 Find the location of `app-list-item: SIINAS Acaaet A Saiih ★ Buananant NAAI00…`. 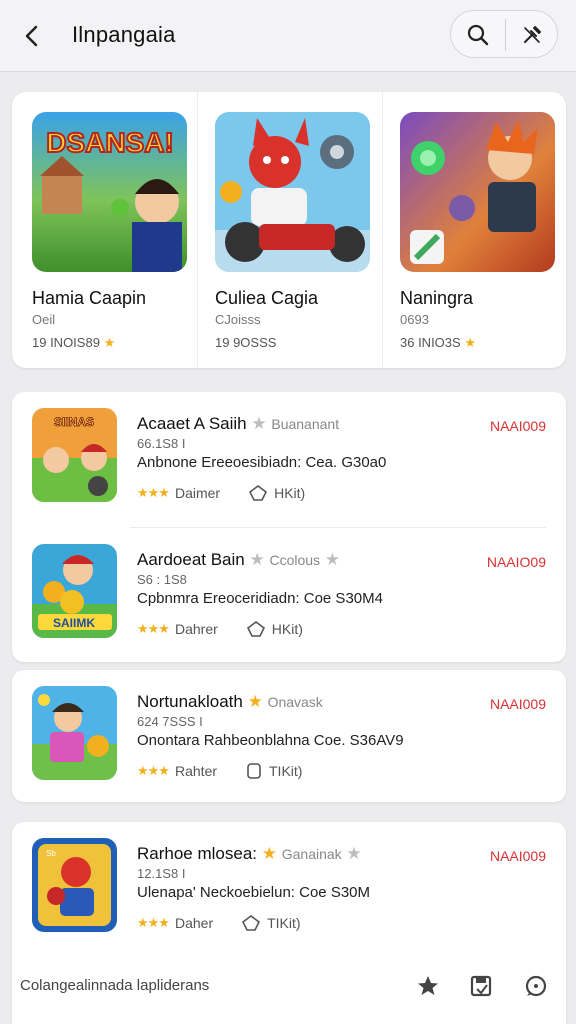

app-list-item: SIINAS Acaaet A Saiih ★ Buananant NAAI00… is located at coordinates (289, 460).